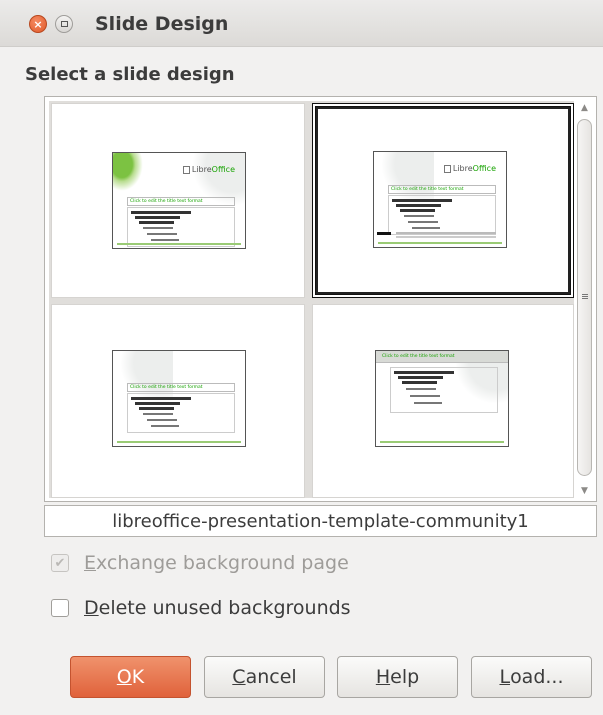 Image resolution: width=603 pixels, height=715 pixels. Describe the element at coordinates (162, 24) in the screenshot. I see `window-title: Slide Design` at that location.